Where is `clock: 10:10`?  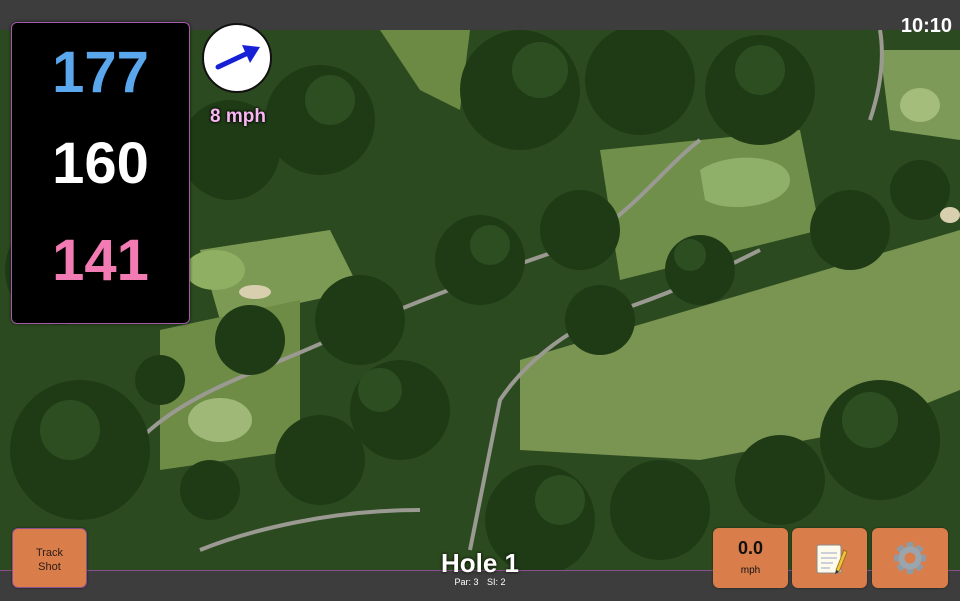 clock: 10:10 is located at coordinates (926, 26).